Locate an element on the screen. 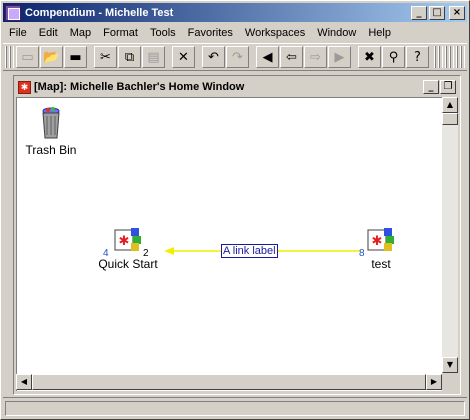  node-quick-start: ✱ Quick Start 4 2 is located at coordinates (128, 252).